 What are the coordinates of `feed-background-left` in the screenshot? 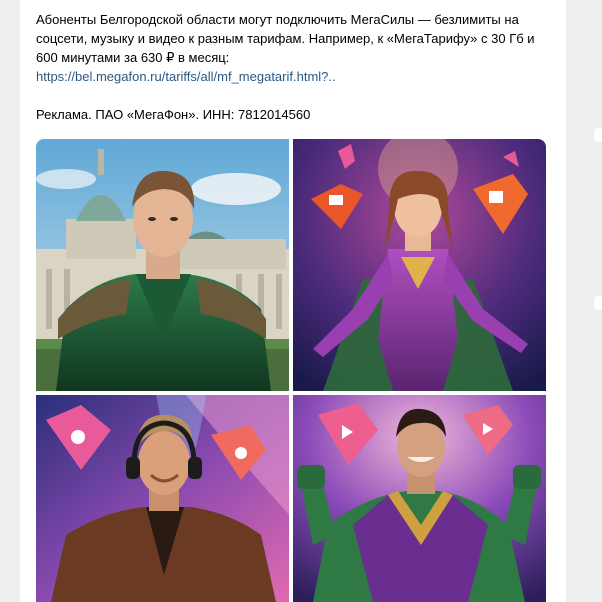 It's located at (10, 301).